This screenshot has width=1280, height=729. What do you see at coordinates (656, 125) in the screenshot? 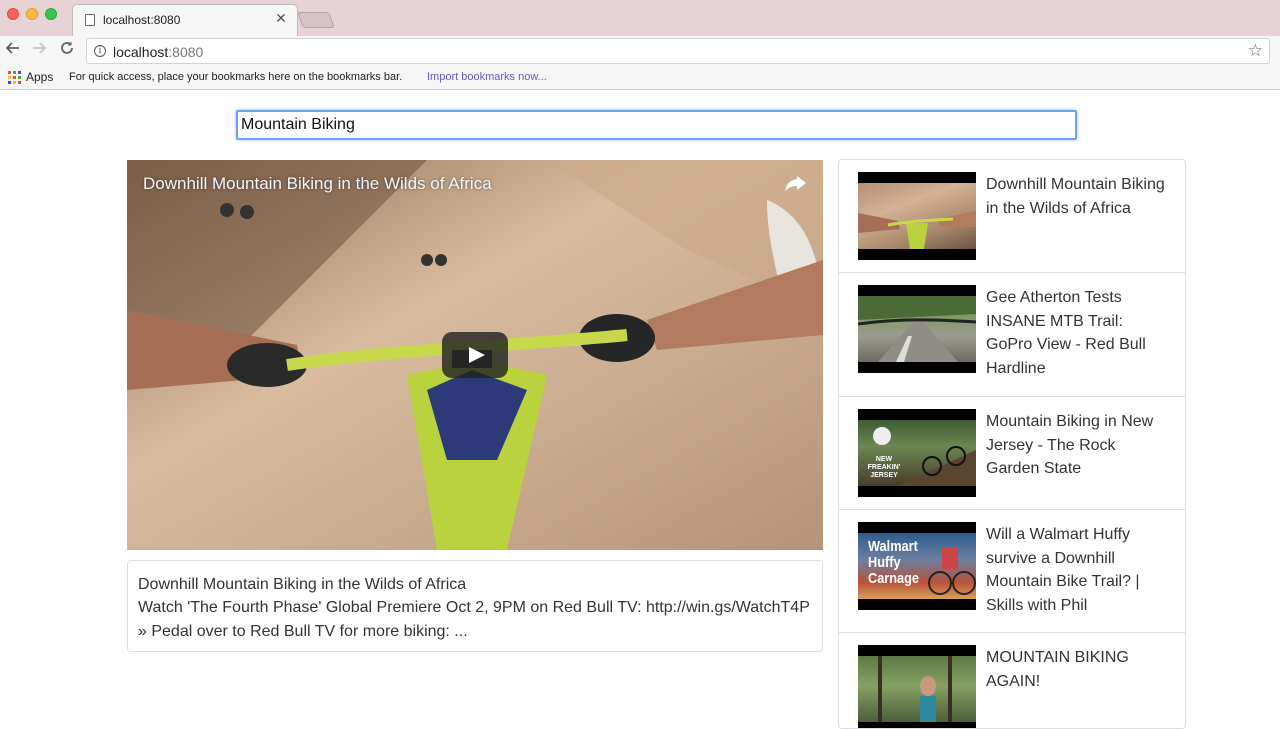
I see `search-input` at bounding box center [656, 125].